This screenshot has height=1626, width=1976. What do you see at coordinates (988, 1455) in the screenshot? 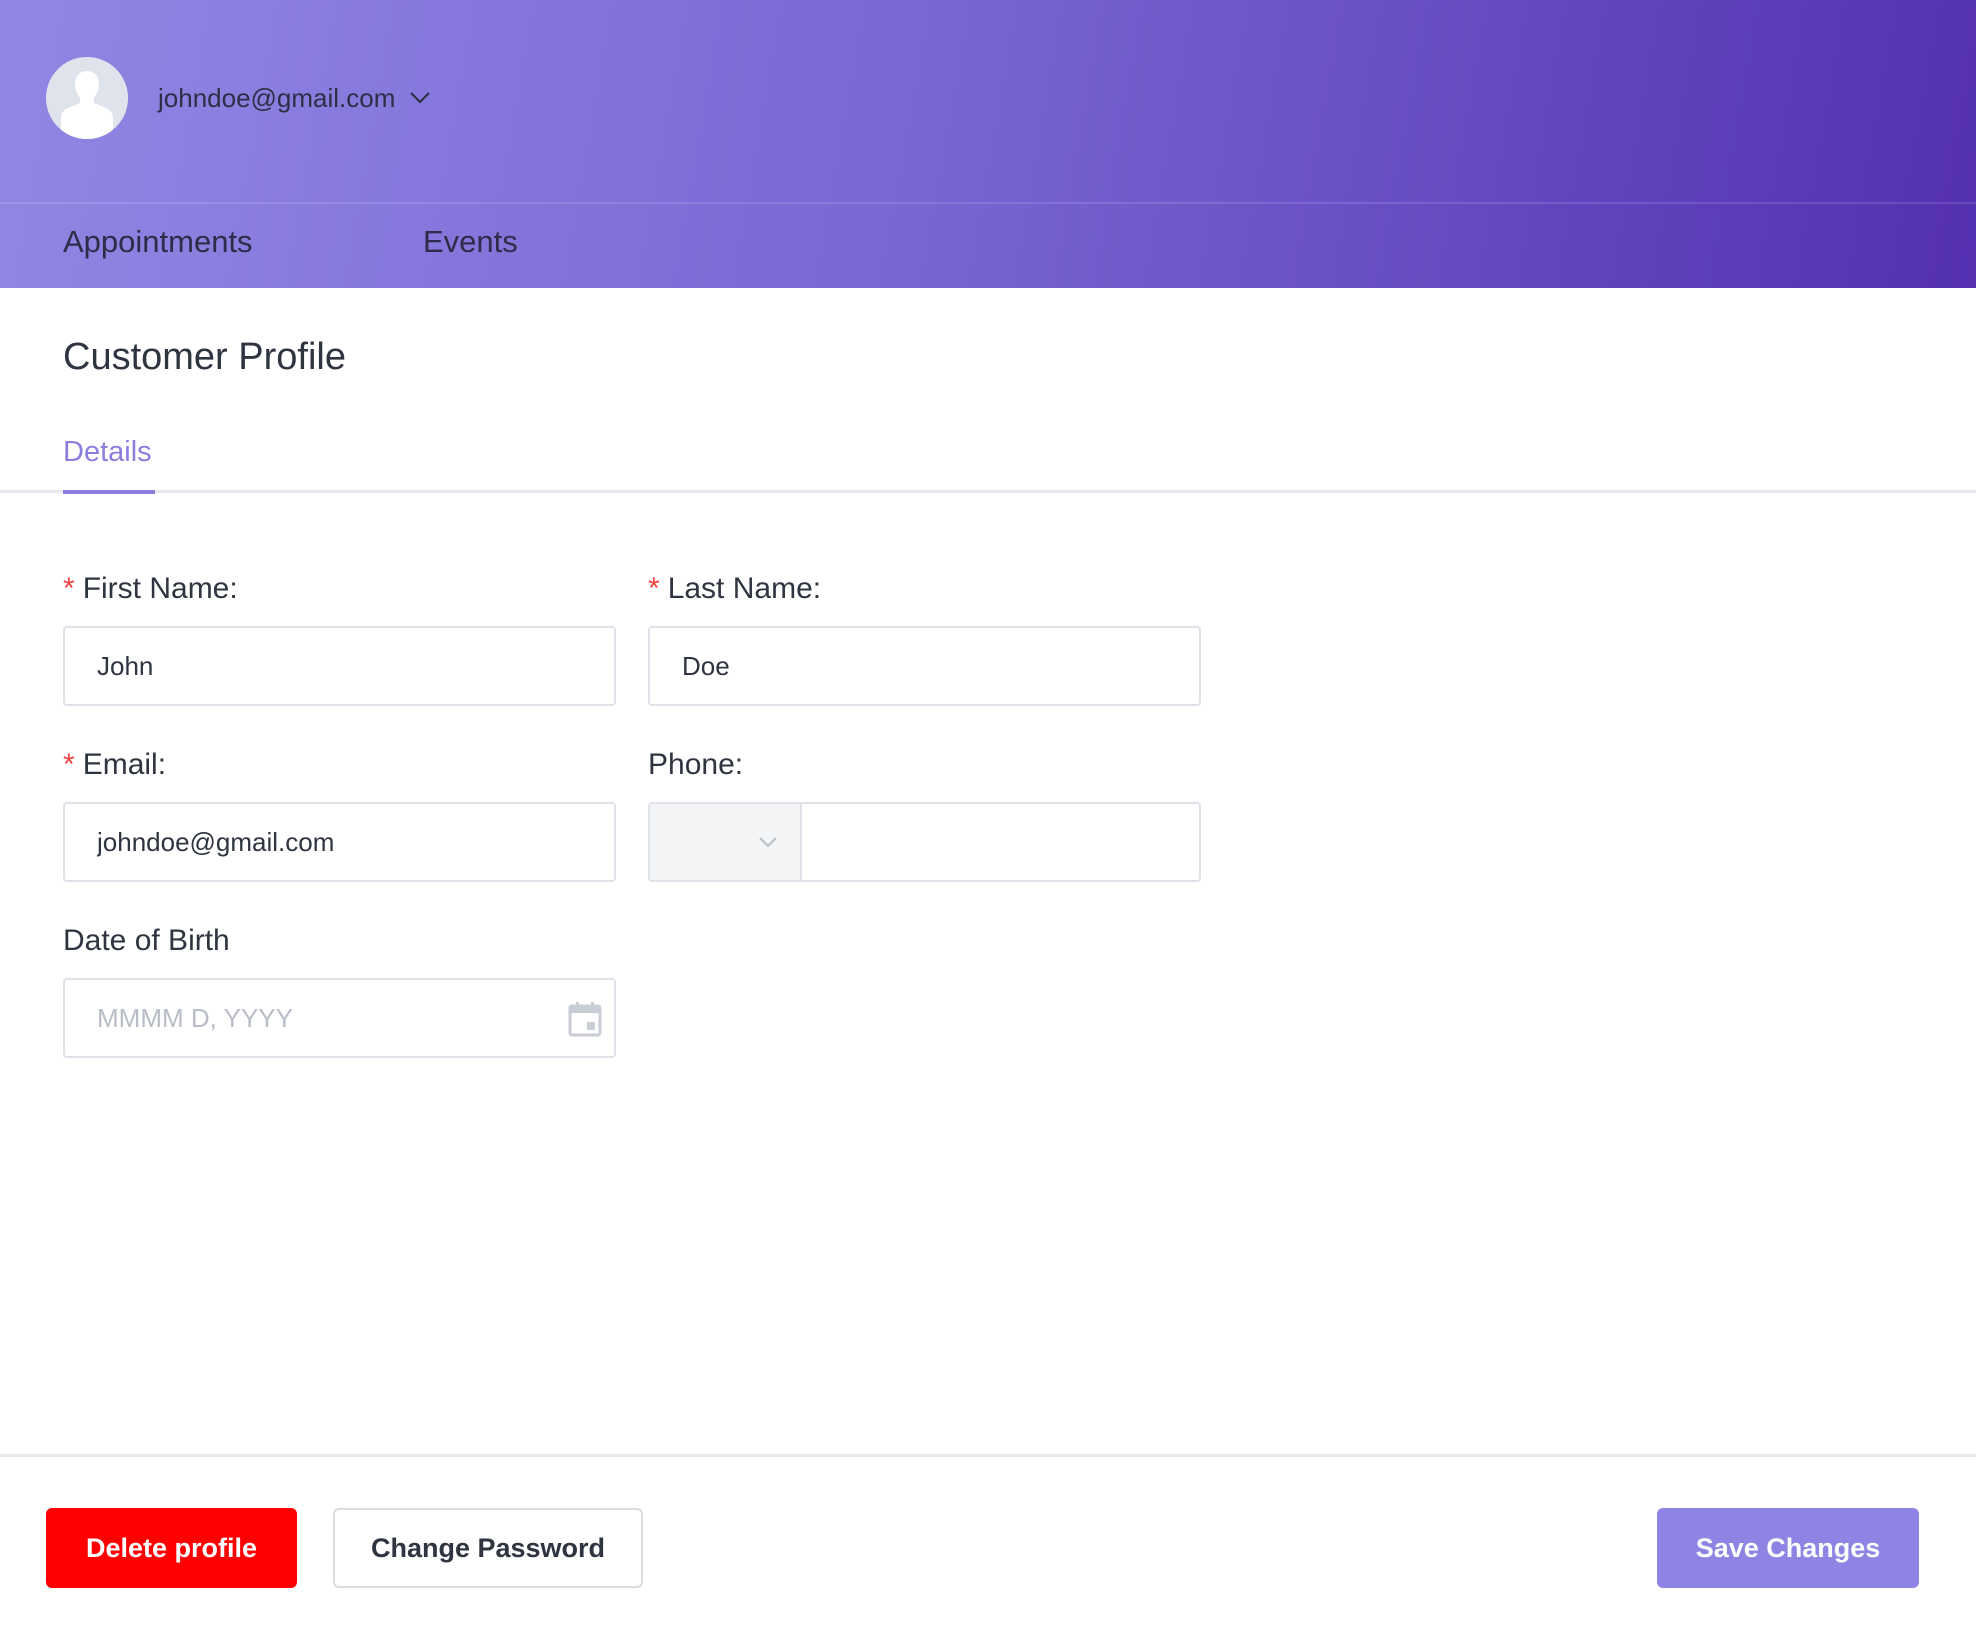
I see `footer-divider` at bounding box center [988, 1455].